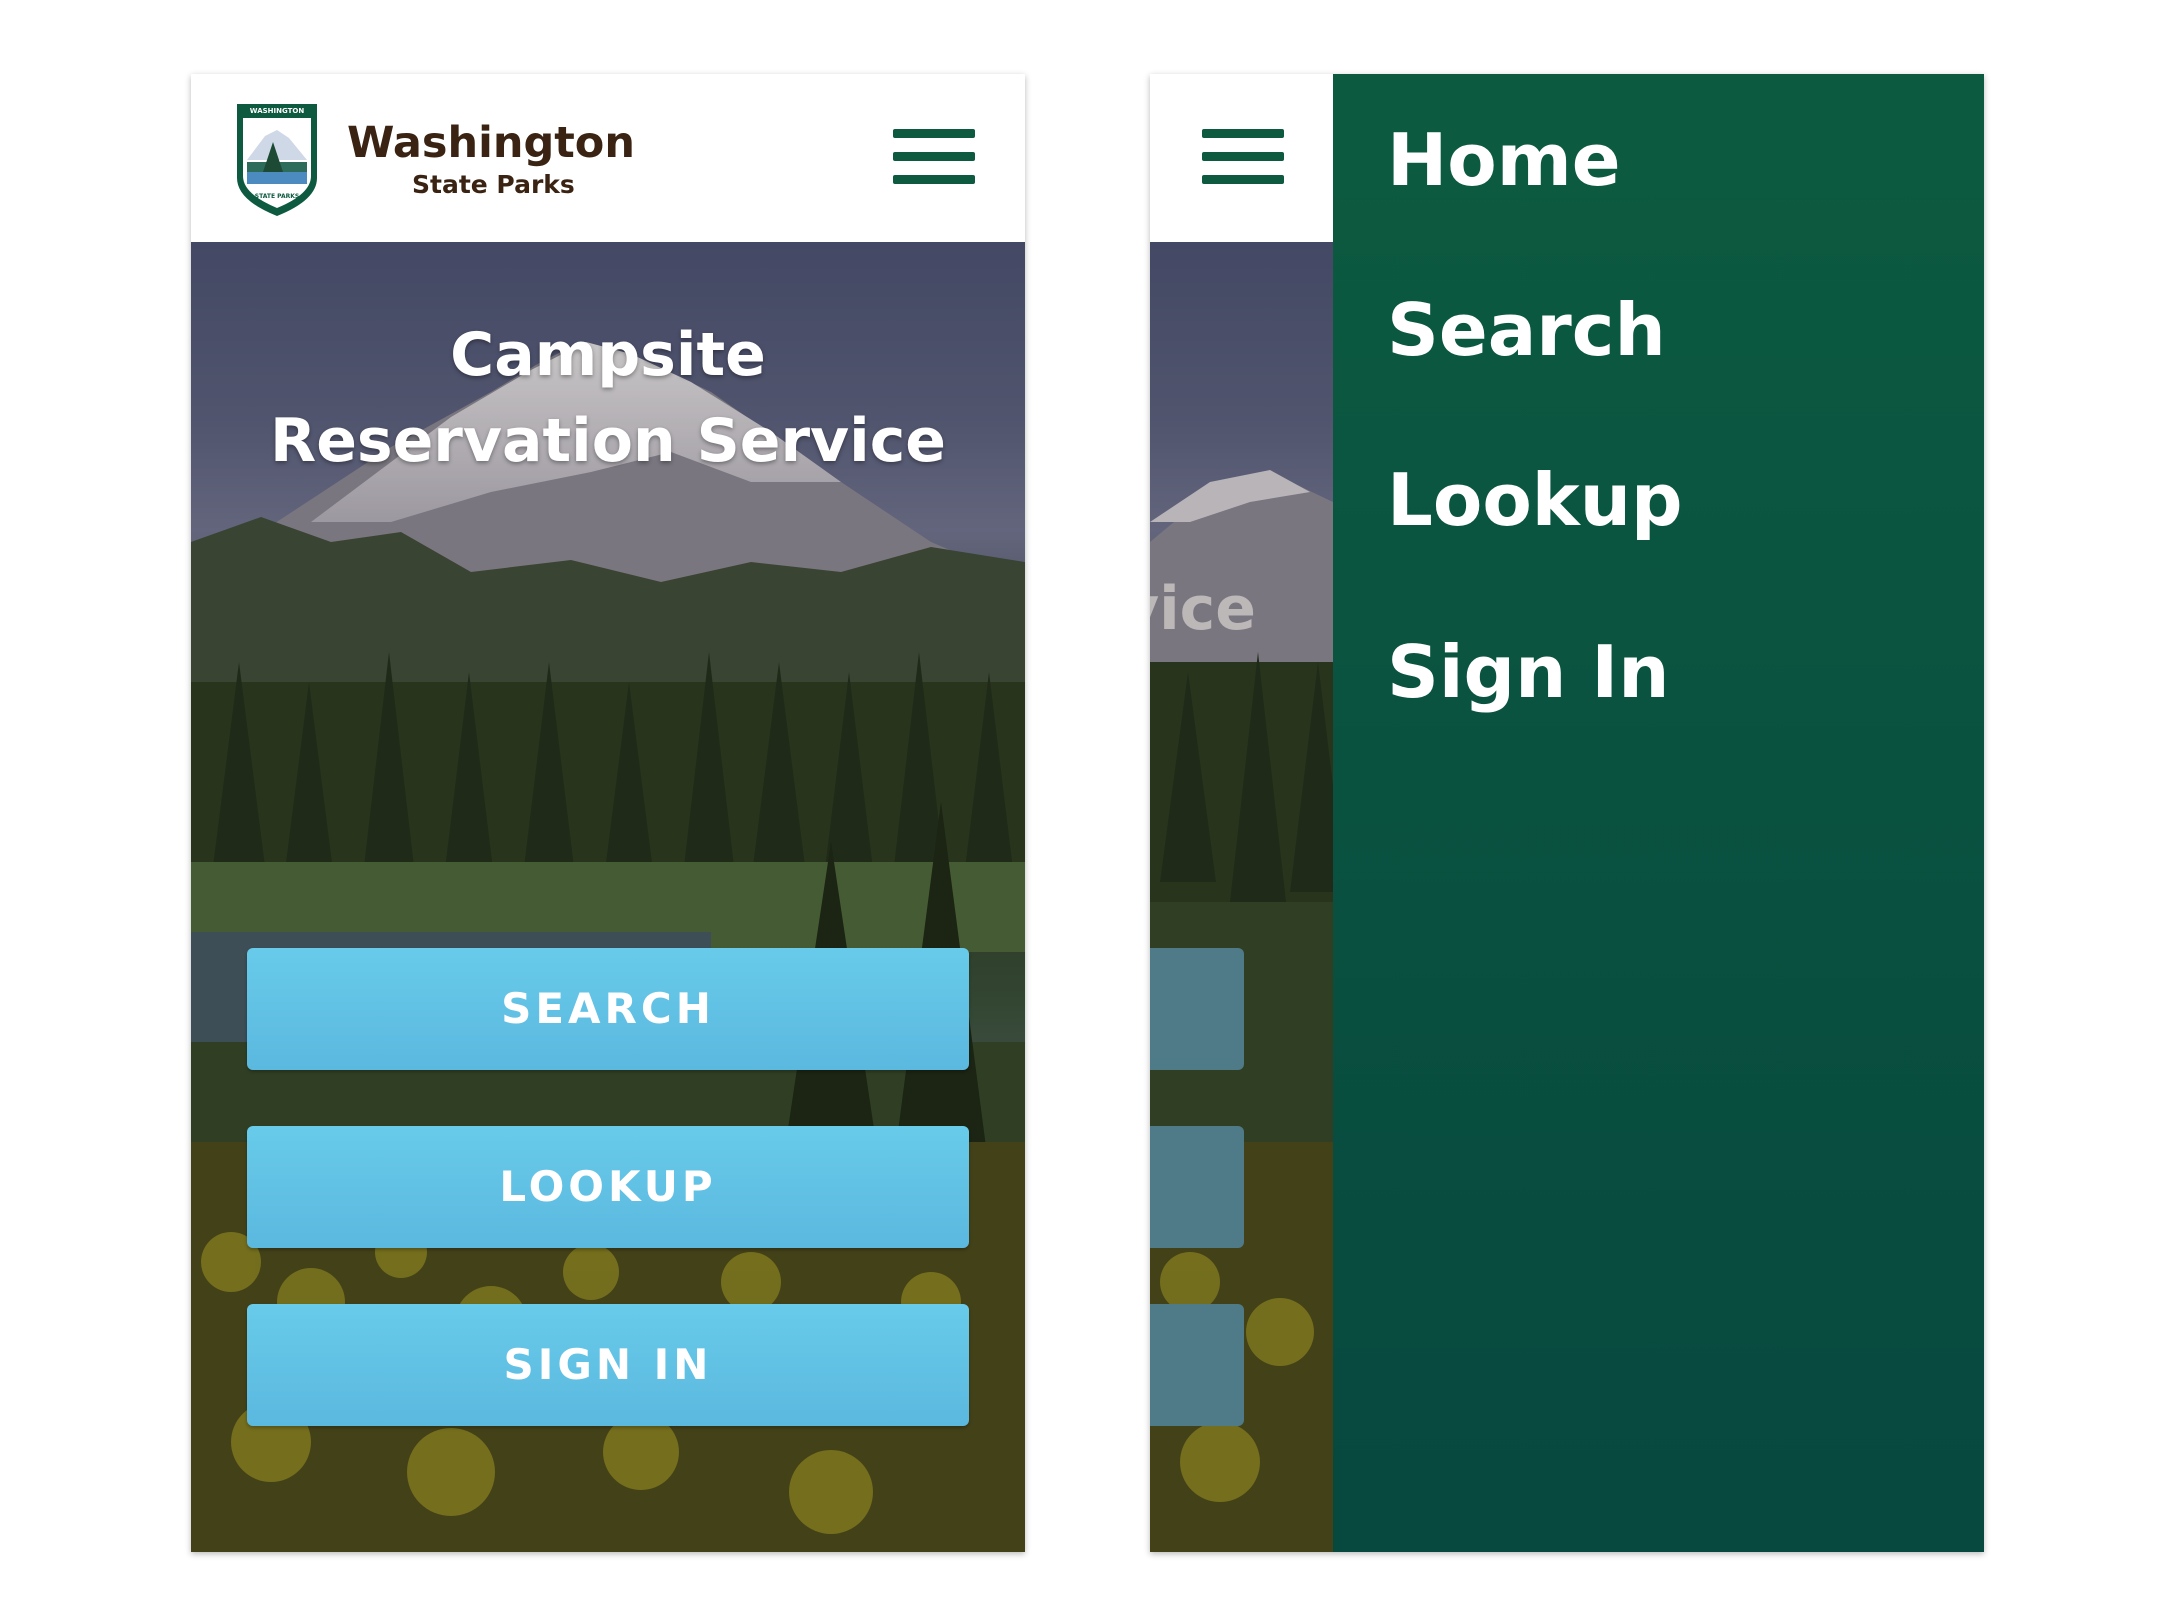 The image size is (2160, 1620). What do you see at coordinates (1197, 1187) in the screenshot?
I see `lookup-button-peek` at bounding box center [1197, 1187].